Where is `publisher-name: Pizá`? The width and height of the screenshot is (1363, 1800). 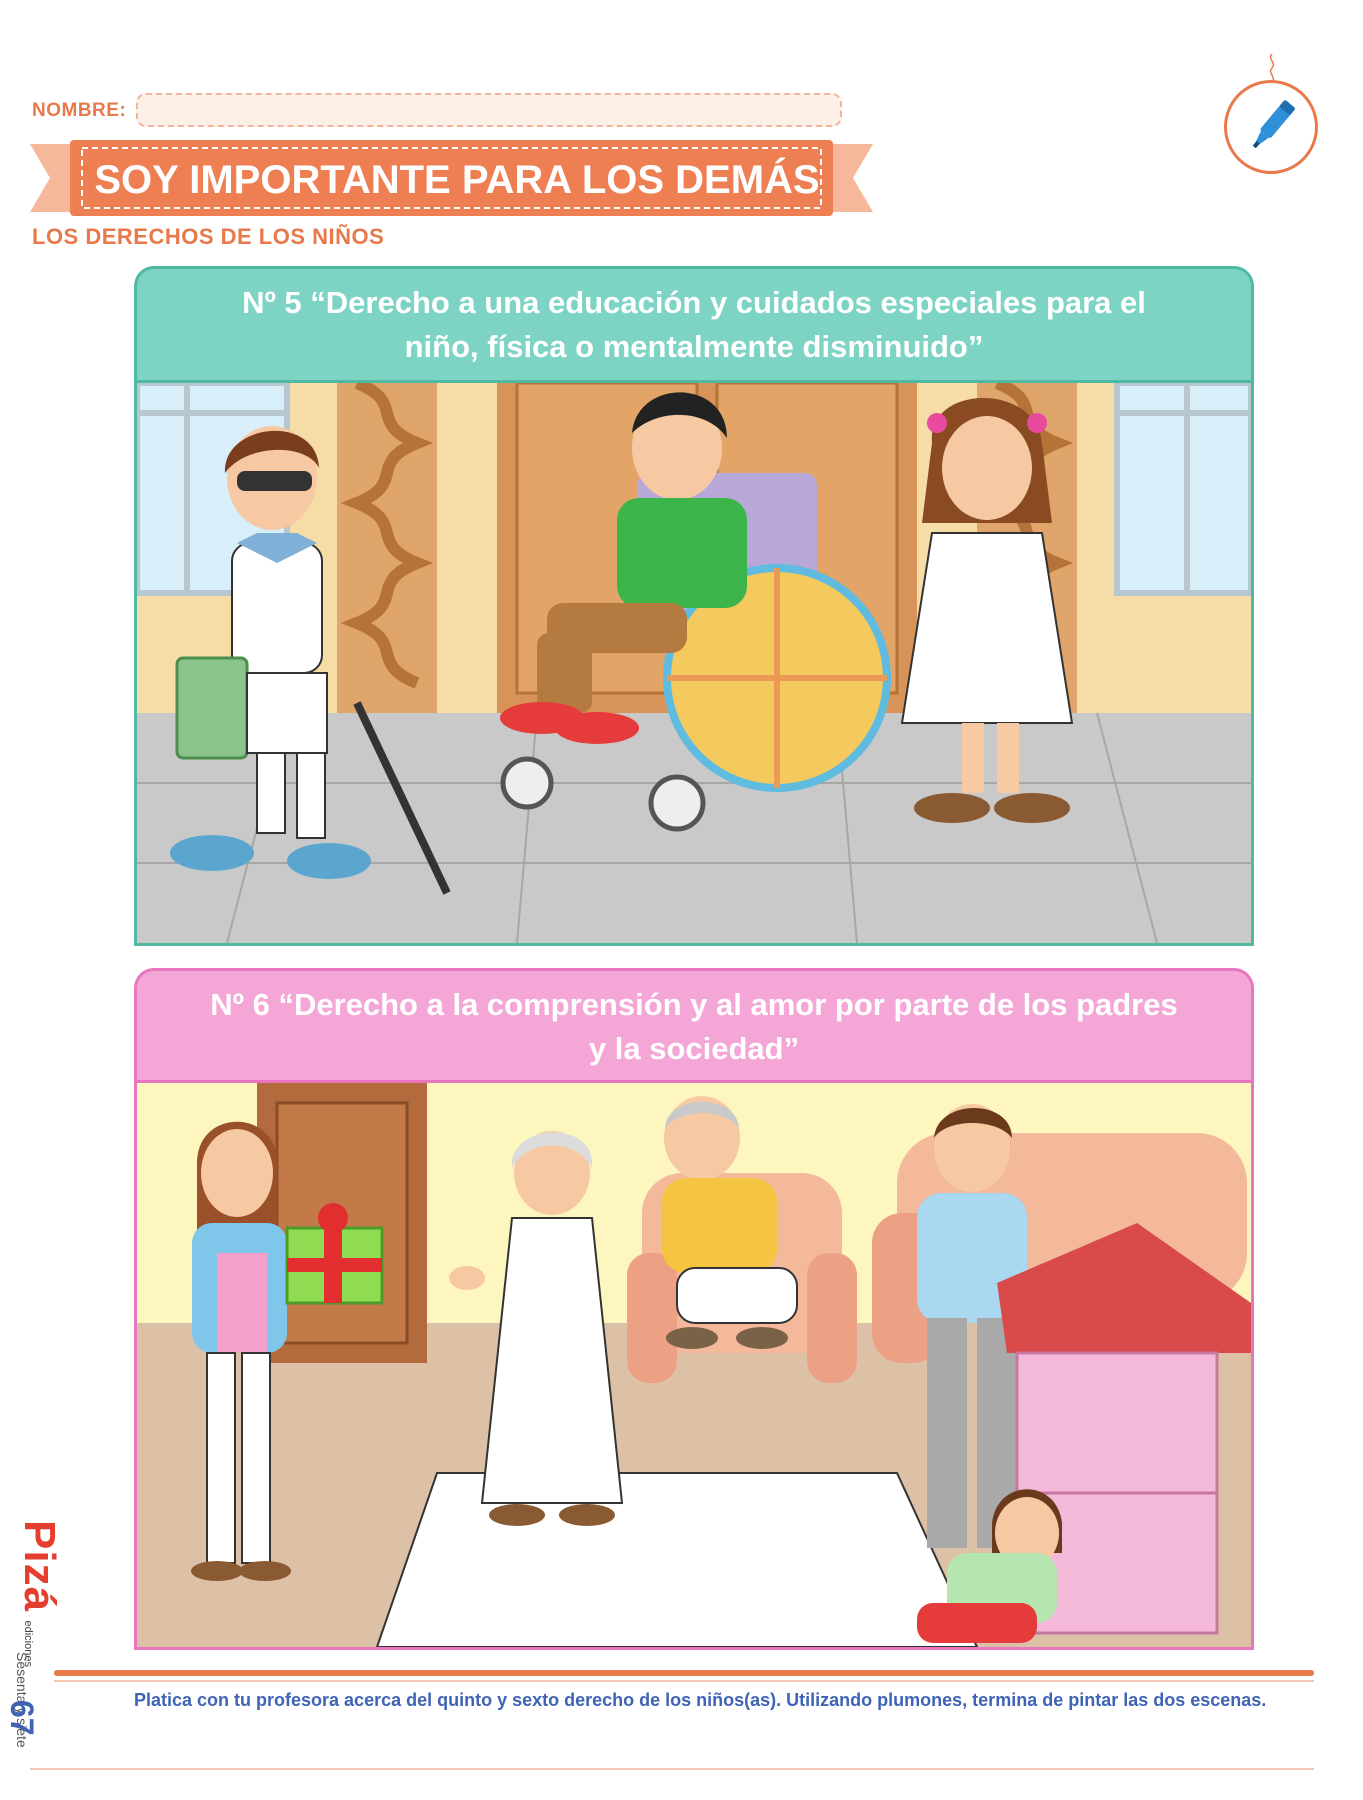 publisher-name: Pizá is located at coordinates (39, 1566).